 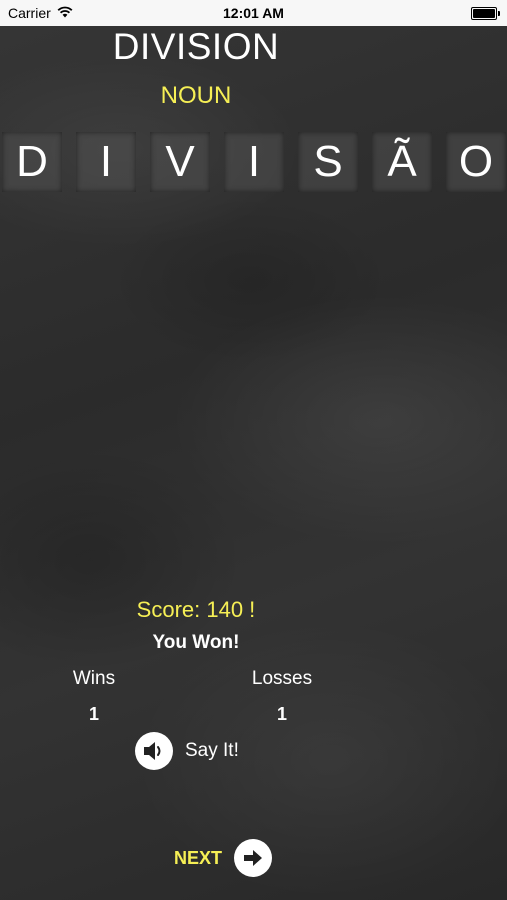 I want to click on status-bar: Carrier 12:01 AM, so click(x=253, y=13).